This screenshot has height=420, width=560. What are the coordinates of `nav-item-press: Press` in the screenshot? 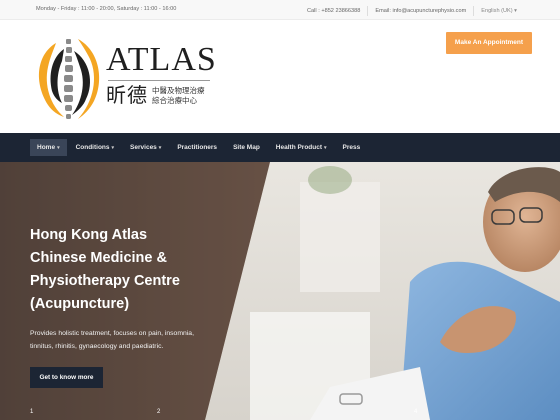 It's located at (352, 147).